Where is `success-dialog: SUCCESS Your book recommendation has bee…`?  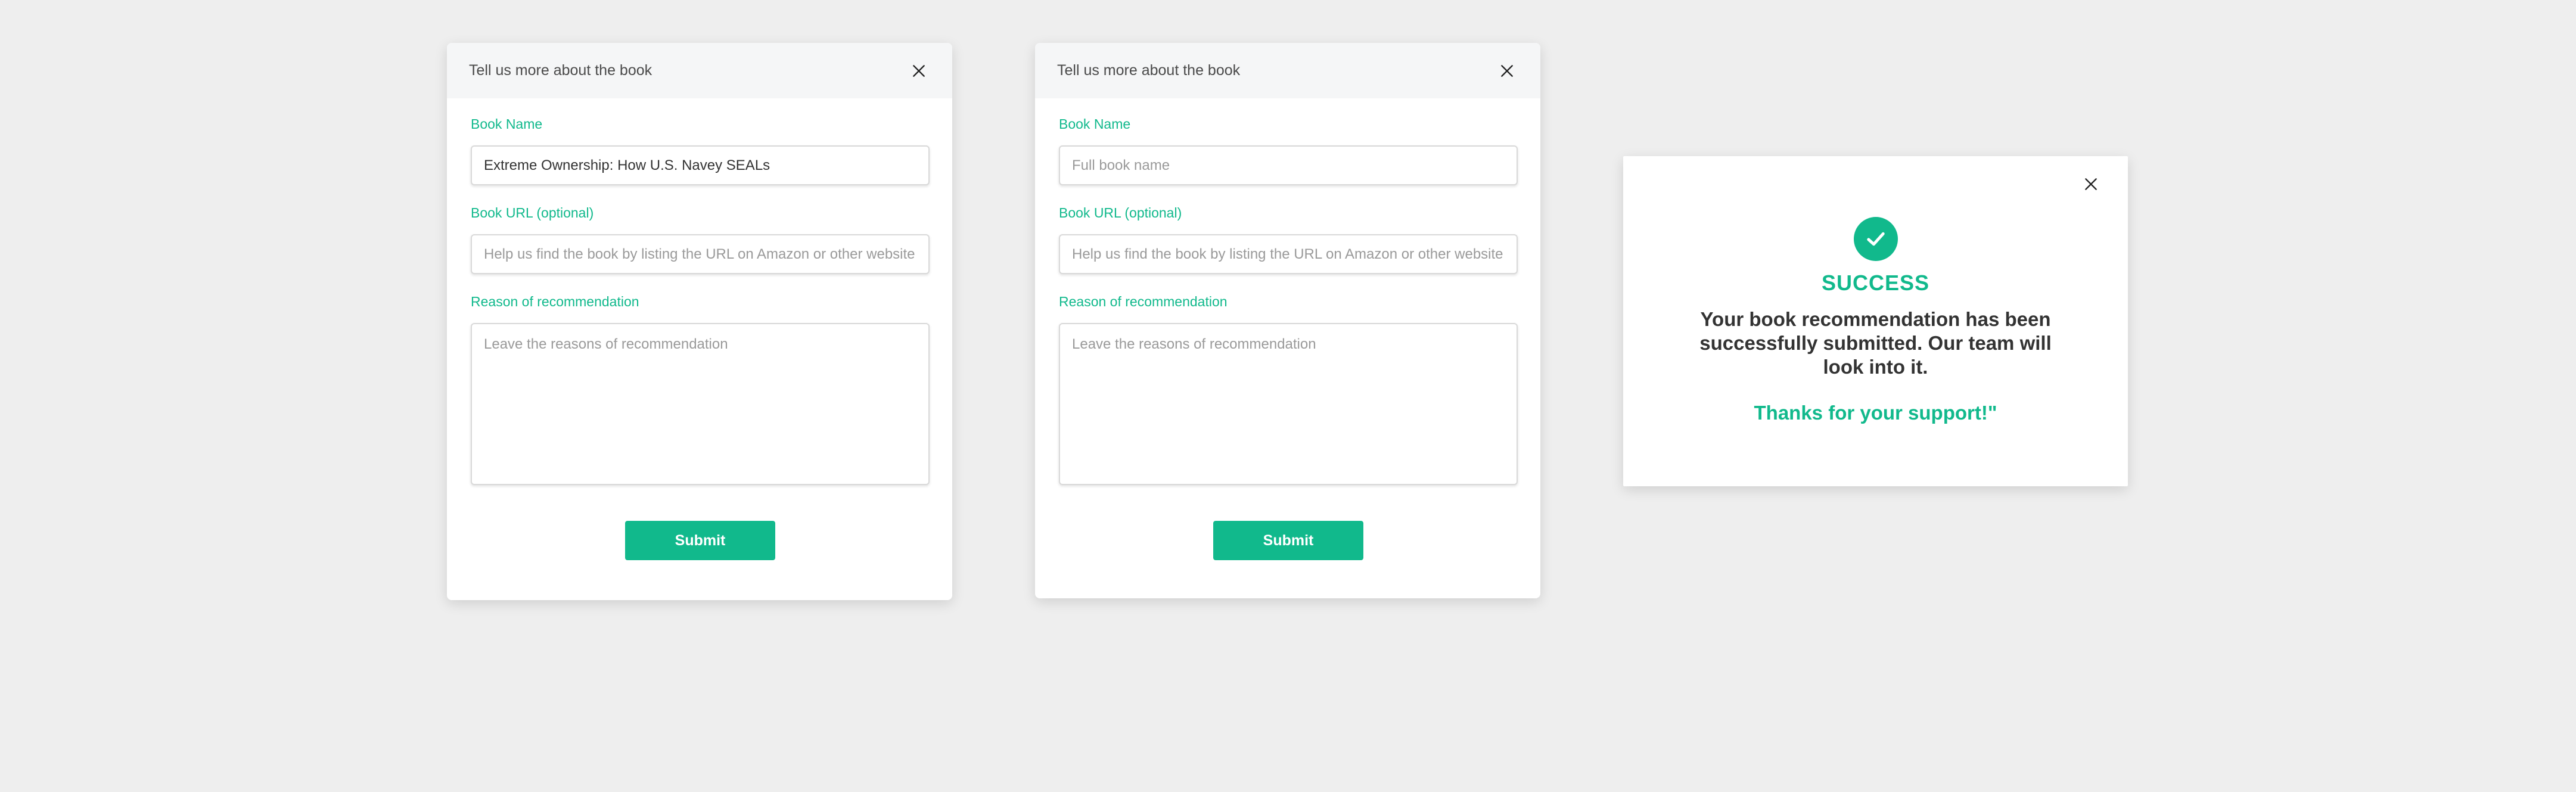 success-dialog: SUCCESS Your book recommendation has bee… is located at coordinates (1875, 321).